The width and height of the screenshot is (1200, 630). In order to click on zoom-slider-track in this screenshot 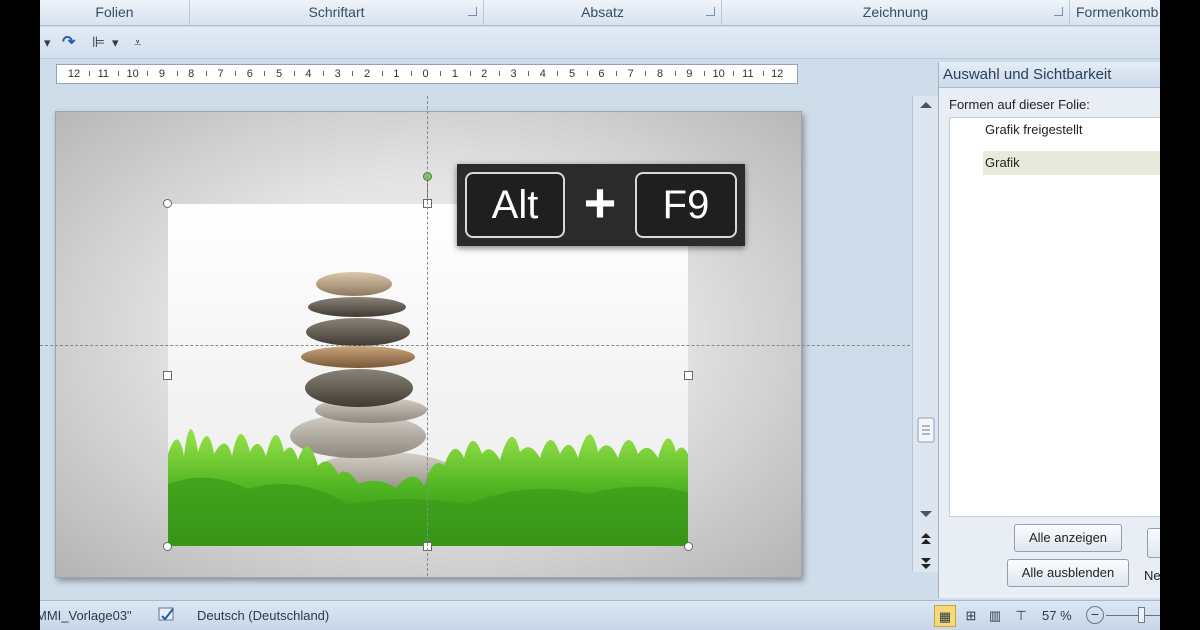, I will do `click(1133, 615)`.